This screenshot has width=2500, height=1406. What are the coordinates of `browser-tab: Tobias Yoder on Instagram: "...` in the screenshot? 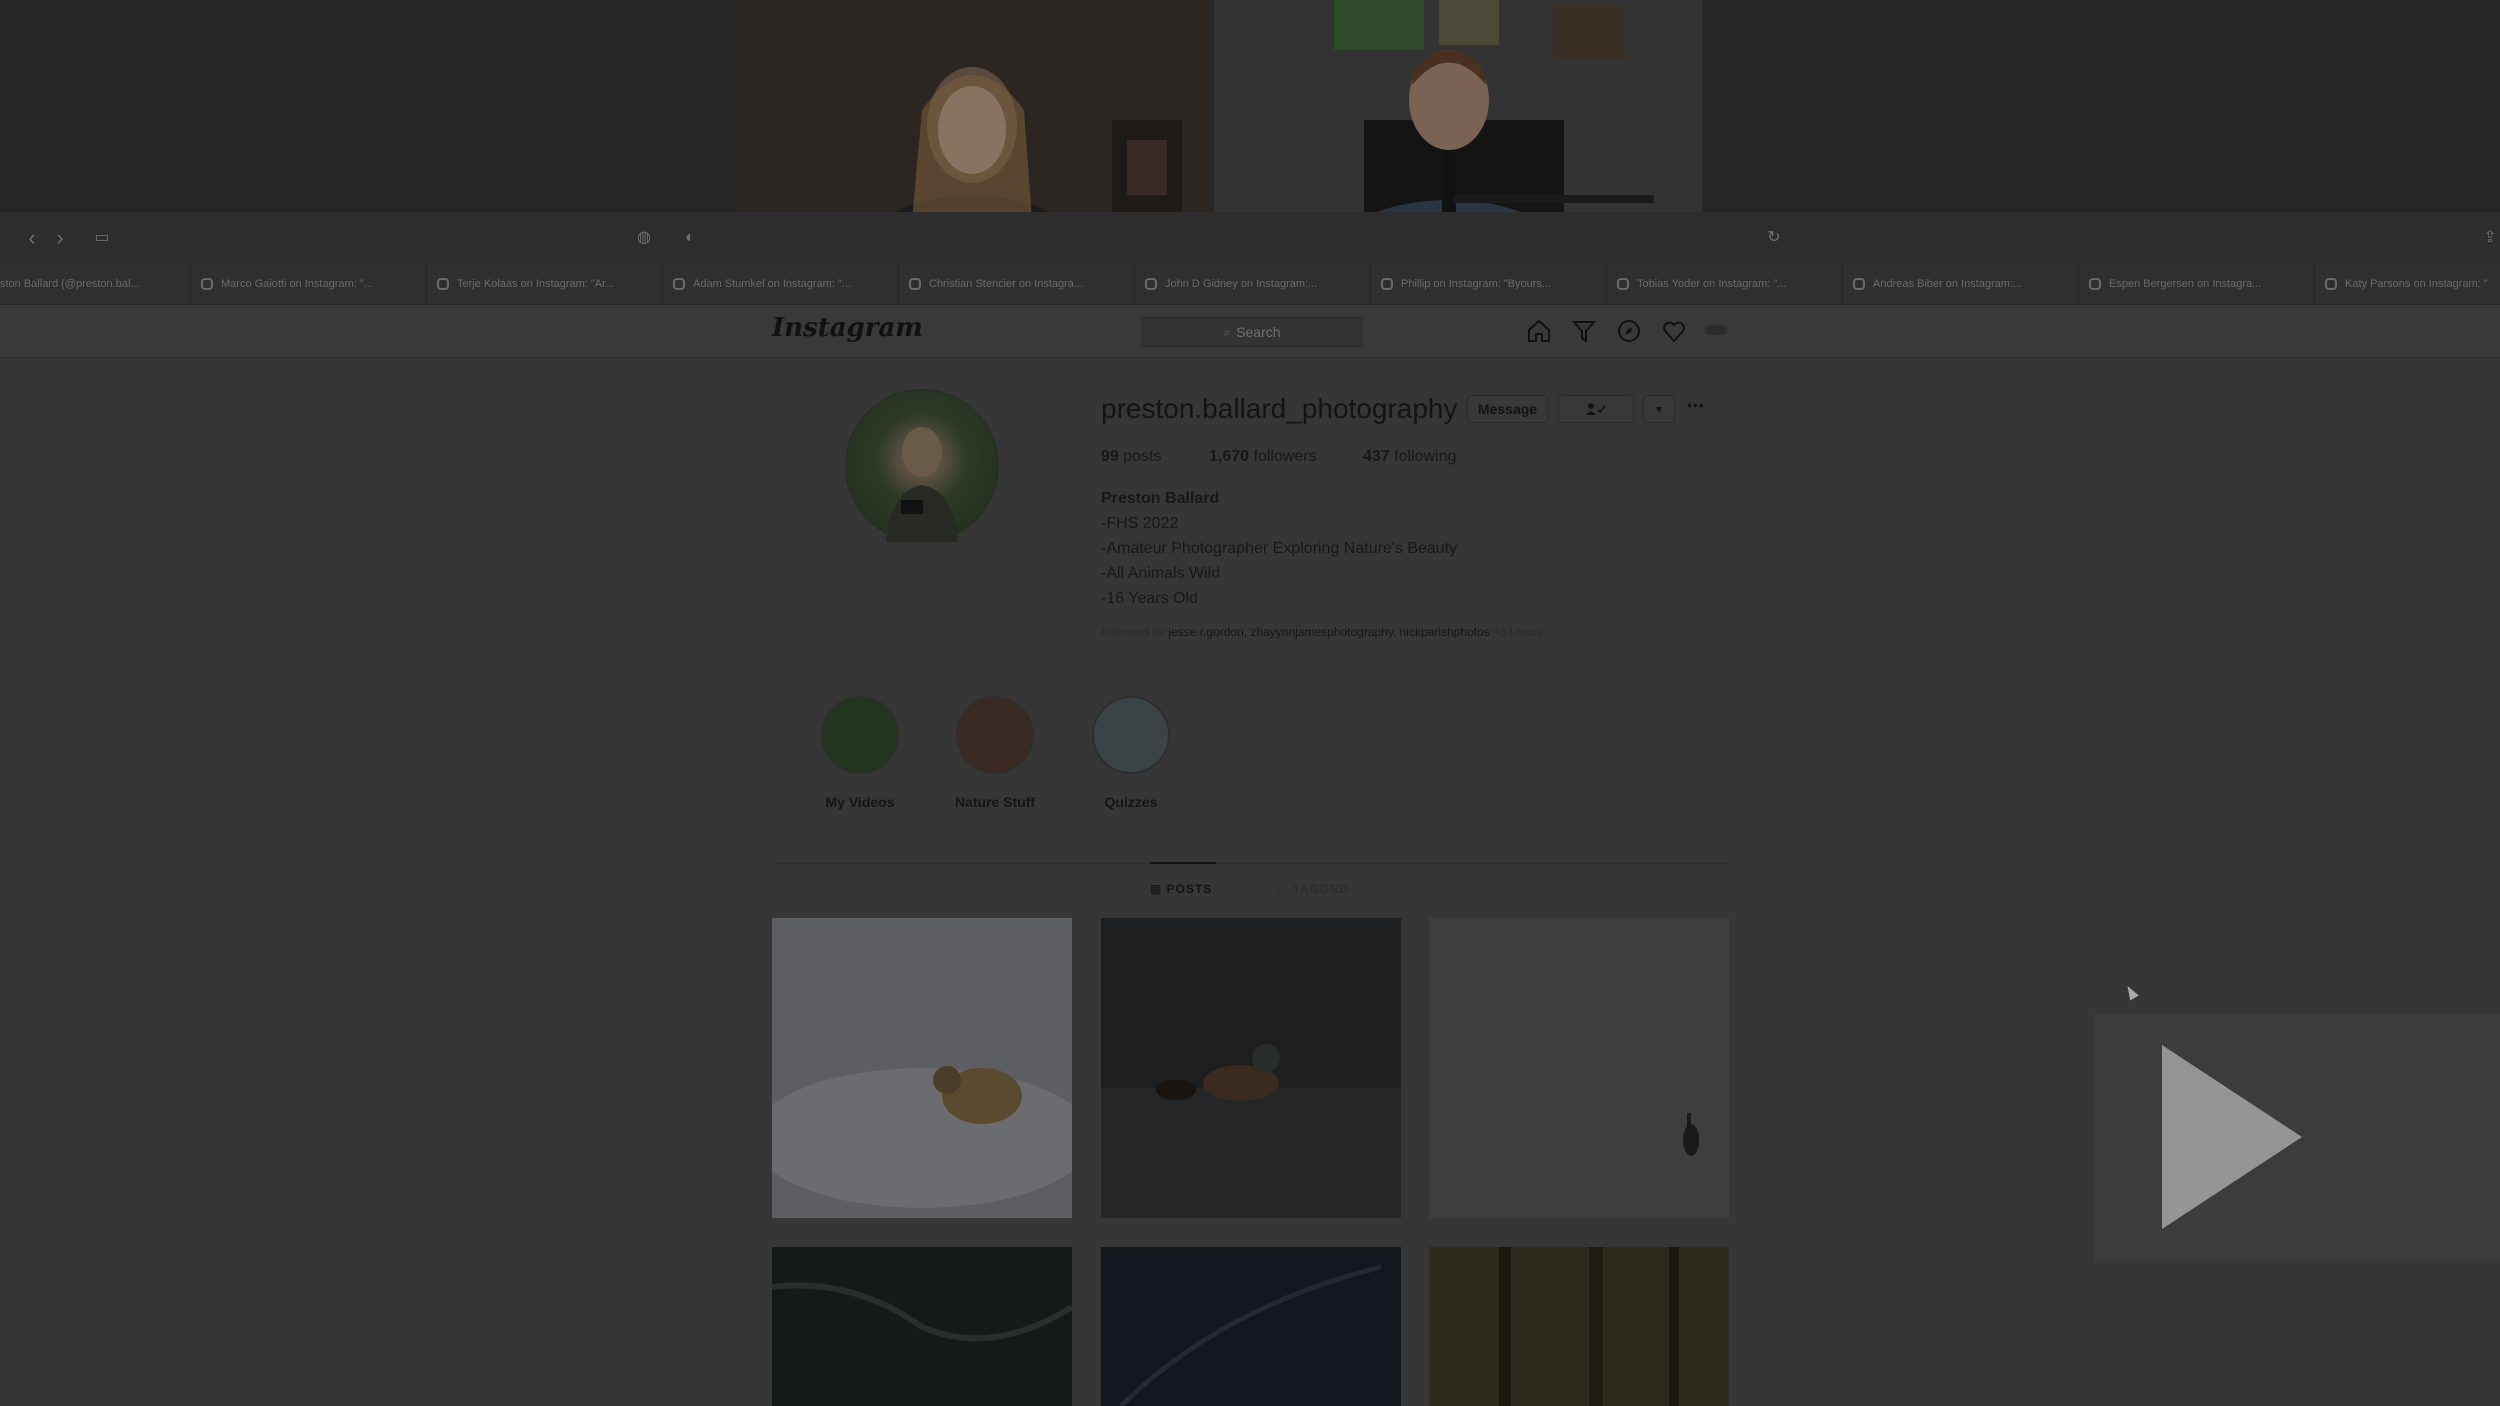 It's located at (1724, 284).